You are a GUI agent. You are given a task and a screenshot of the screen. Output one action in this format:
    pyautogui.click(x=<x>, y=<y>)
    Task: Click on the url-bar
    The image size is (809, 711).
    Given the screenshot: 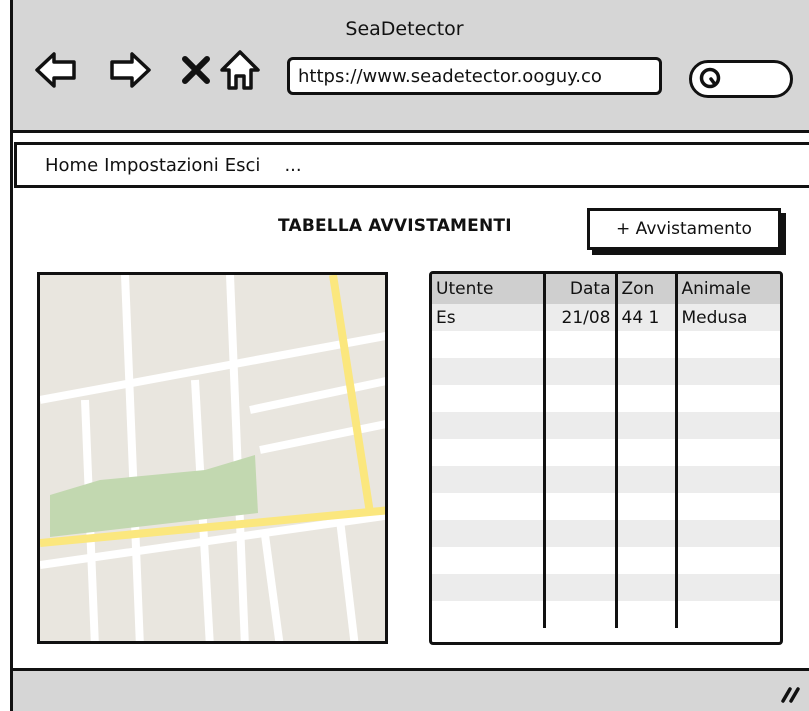 What is the action you would take?
    pyautogui.click(x=474, y=76)
    